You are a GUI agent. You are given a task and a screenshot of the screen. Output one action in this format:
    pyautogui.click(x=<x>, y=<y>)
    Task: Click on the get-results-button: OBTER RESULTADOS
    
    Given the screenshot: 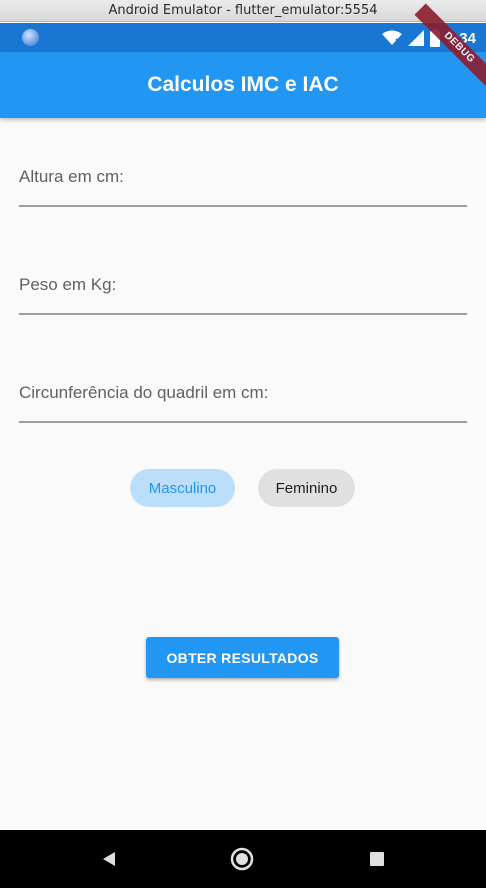 What is the action you would take?
    pyautogui.click(x=242, y=657)
    